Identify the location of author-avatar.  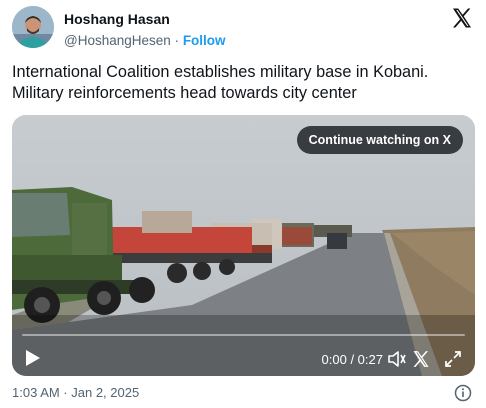
(33, 27).